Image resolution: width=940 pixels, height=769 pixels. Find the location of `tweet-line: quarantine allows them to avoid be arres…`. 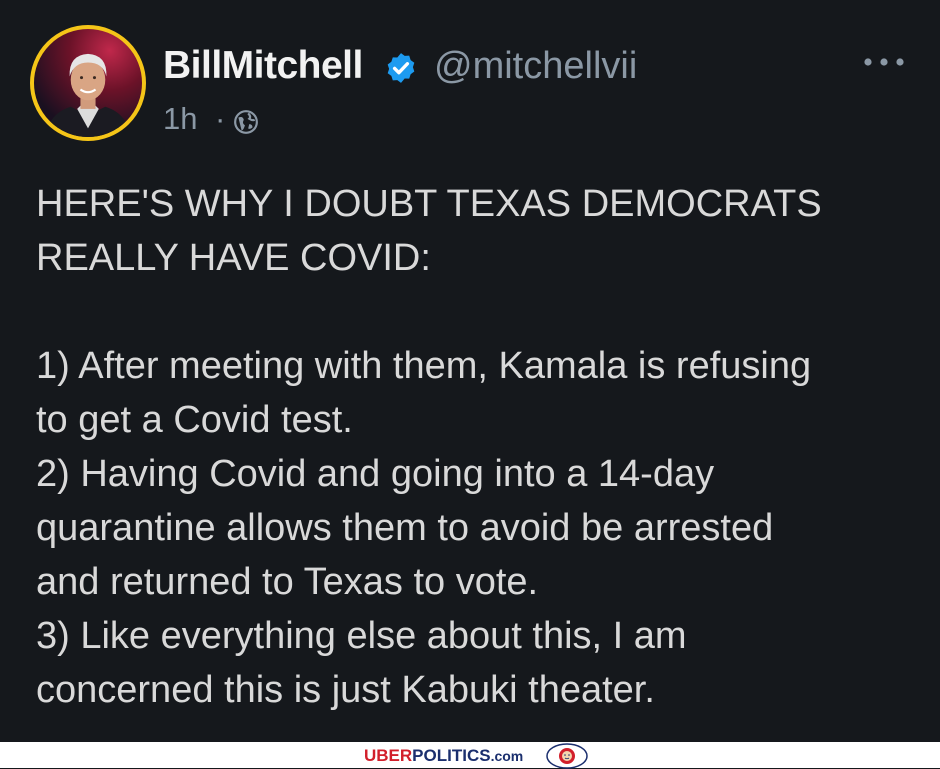

tweet-line: quarantine allows them to avoid be arres… is located at coordinates (405, 528).